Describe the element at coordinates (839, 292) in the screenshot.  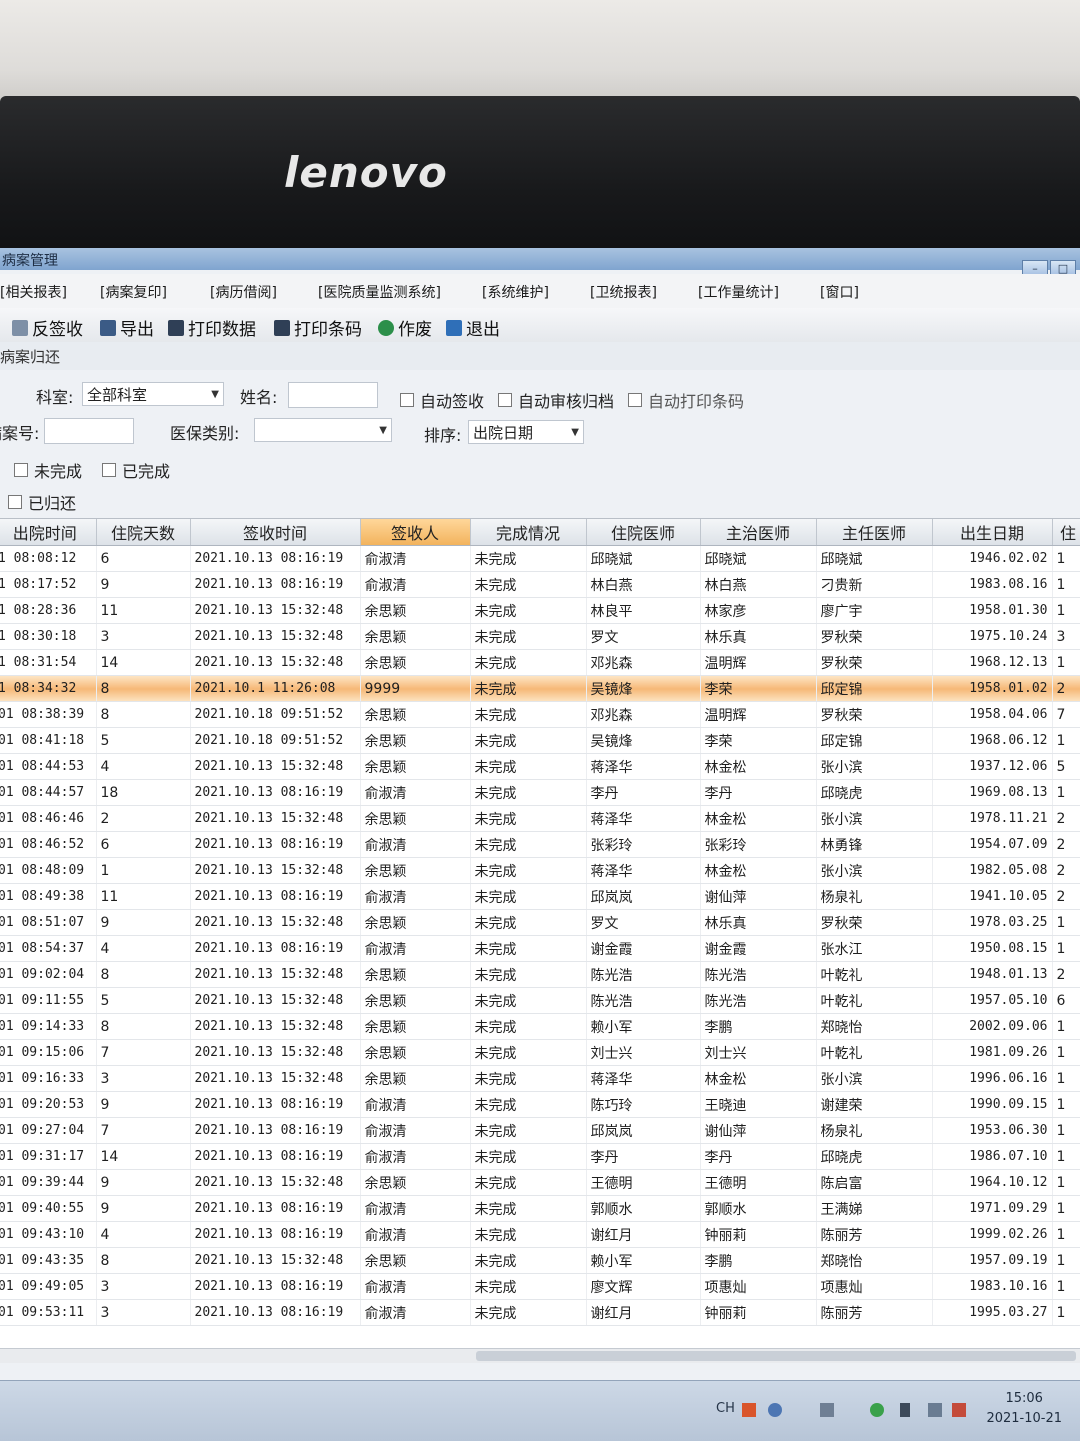
I see `menu-window: [窗口]` at that location.